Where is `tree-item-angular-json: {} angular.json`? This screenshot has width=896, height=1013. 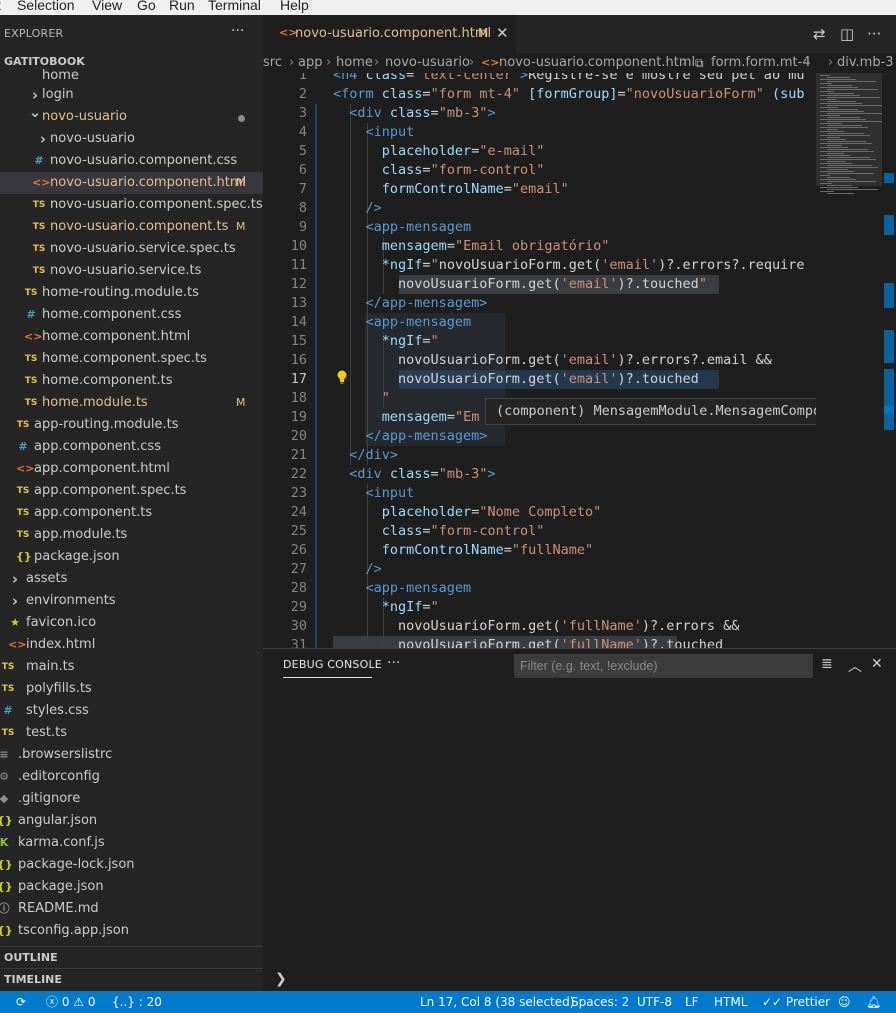 tree-item-angular-json: {} angular.json is located at coordinates (131, 821).